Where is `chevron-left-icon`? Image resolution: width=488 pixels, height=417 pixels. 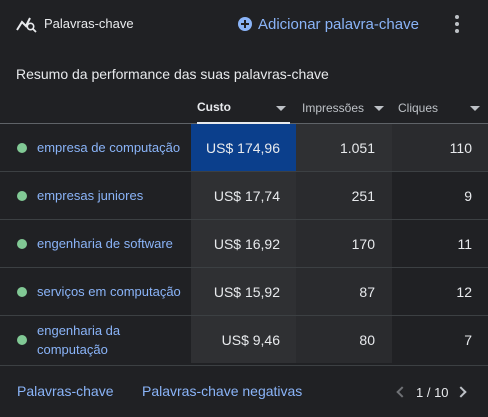 chevron-left-icon is located at coordinates (402, 392).